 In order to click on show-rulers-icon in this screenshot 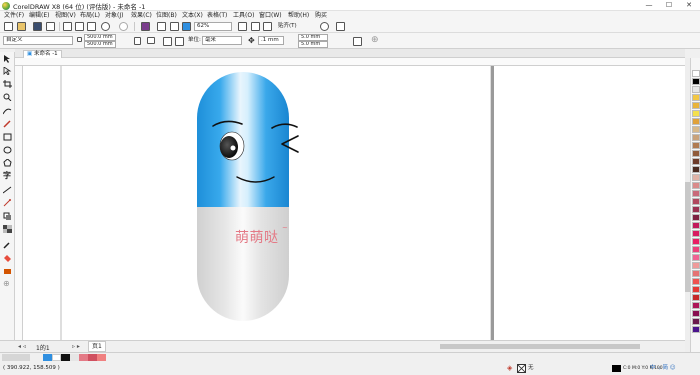, I will do `click(255, 26)`.